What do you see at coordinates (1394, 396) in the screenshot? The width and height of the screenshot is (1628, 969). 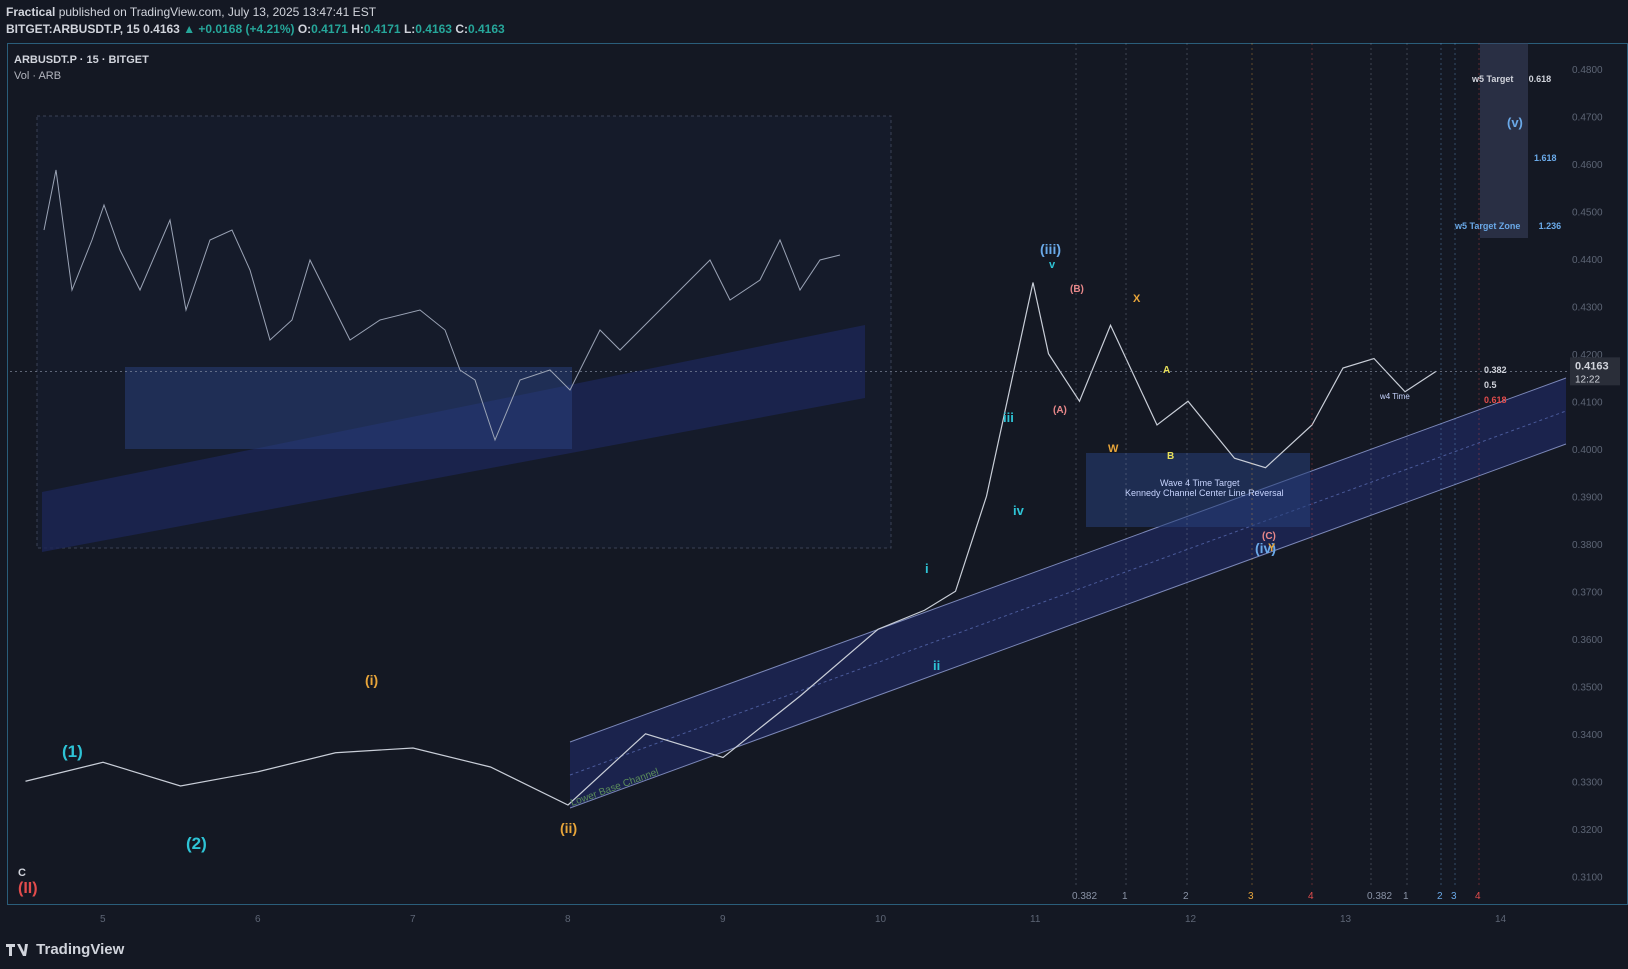 I see `w4-time-label: w4 Time` at bounding box center [1394, 396].